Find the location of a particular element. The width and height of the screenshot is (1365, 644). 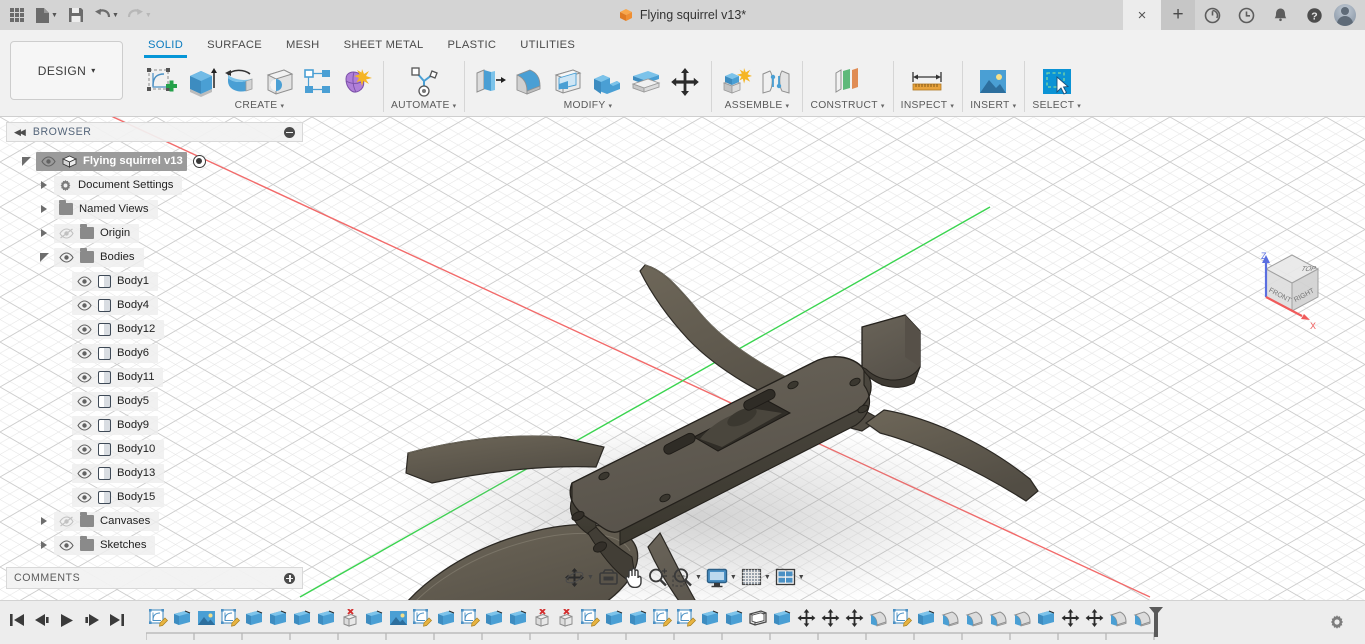

tree-item-chip: Body10 is located at coordinates (118, 449).